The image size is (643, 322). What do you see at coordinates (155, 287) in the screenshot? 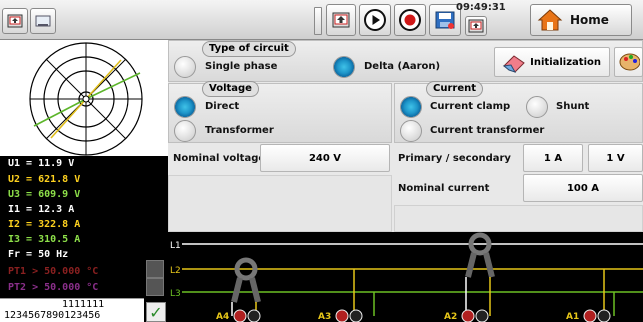
I see `pt2-indicator` at bounding box center [155, 287].